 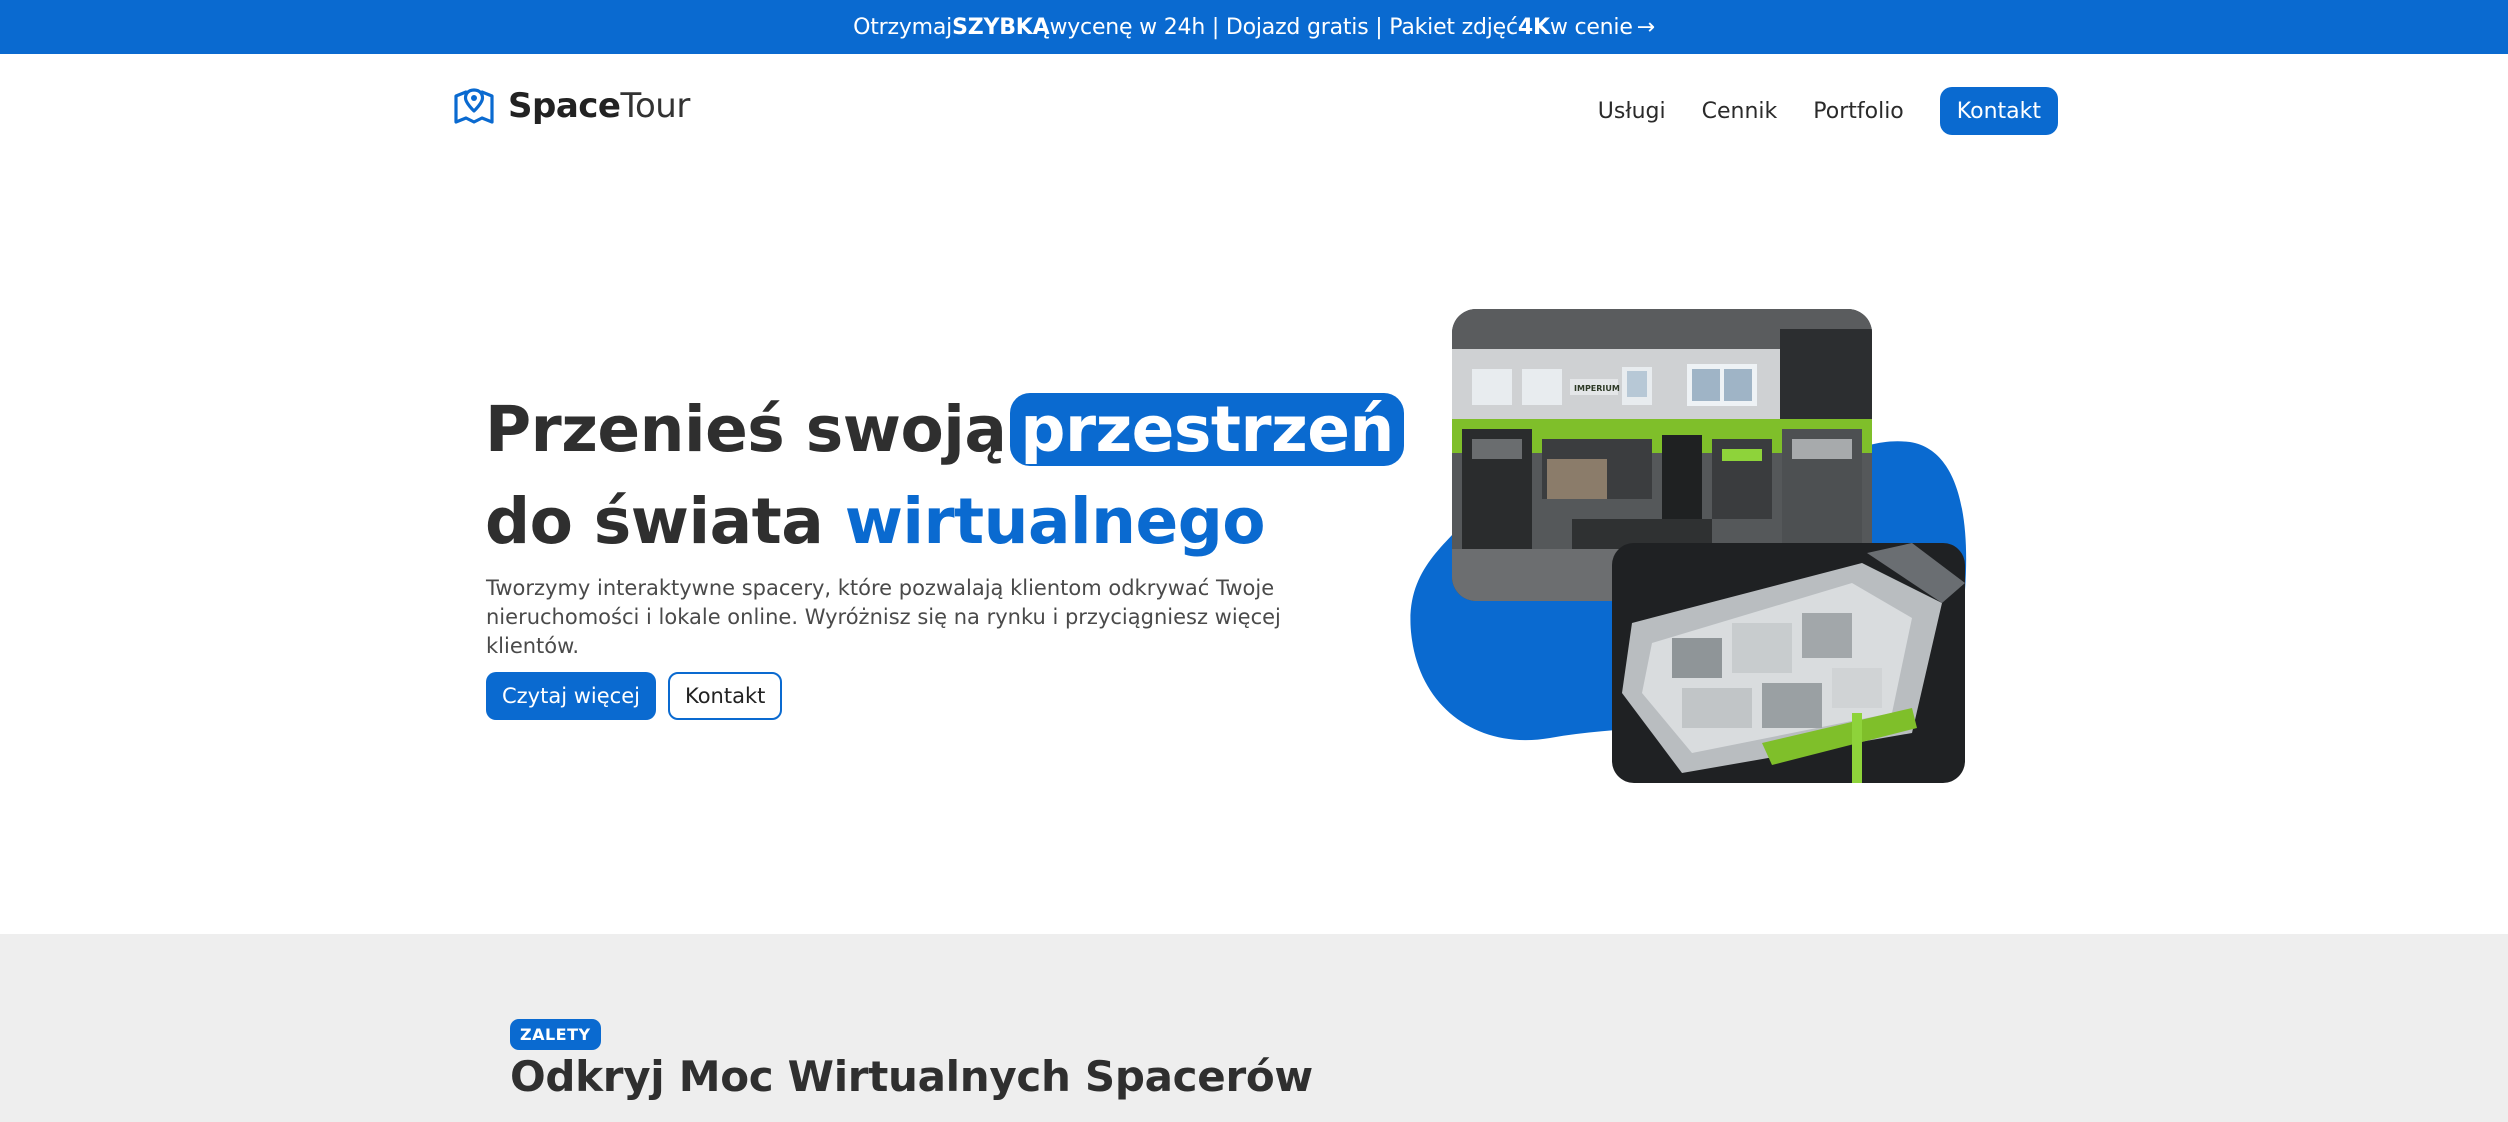 I want to click on hero-buttons: Czytaj więcej Kontakt, so click(x=634, y=696).